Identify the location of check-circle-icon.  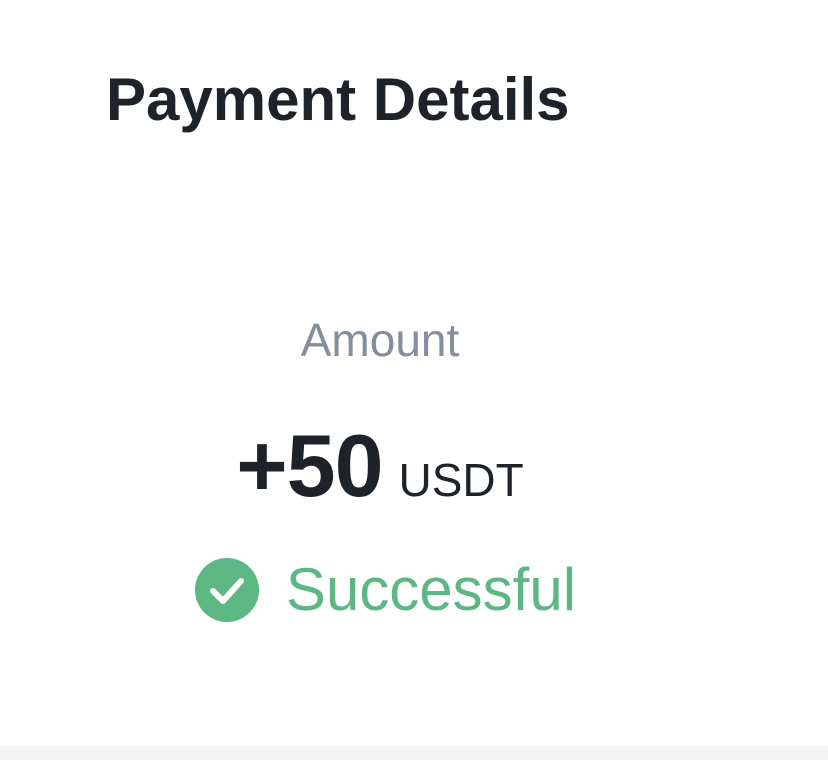
(227, 590).